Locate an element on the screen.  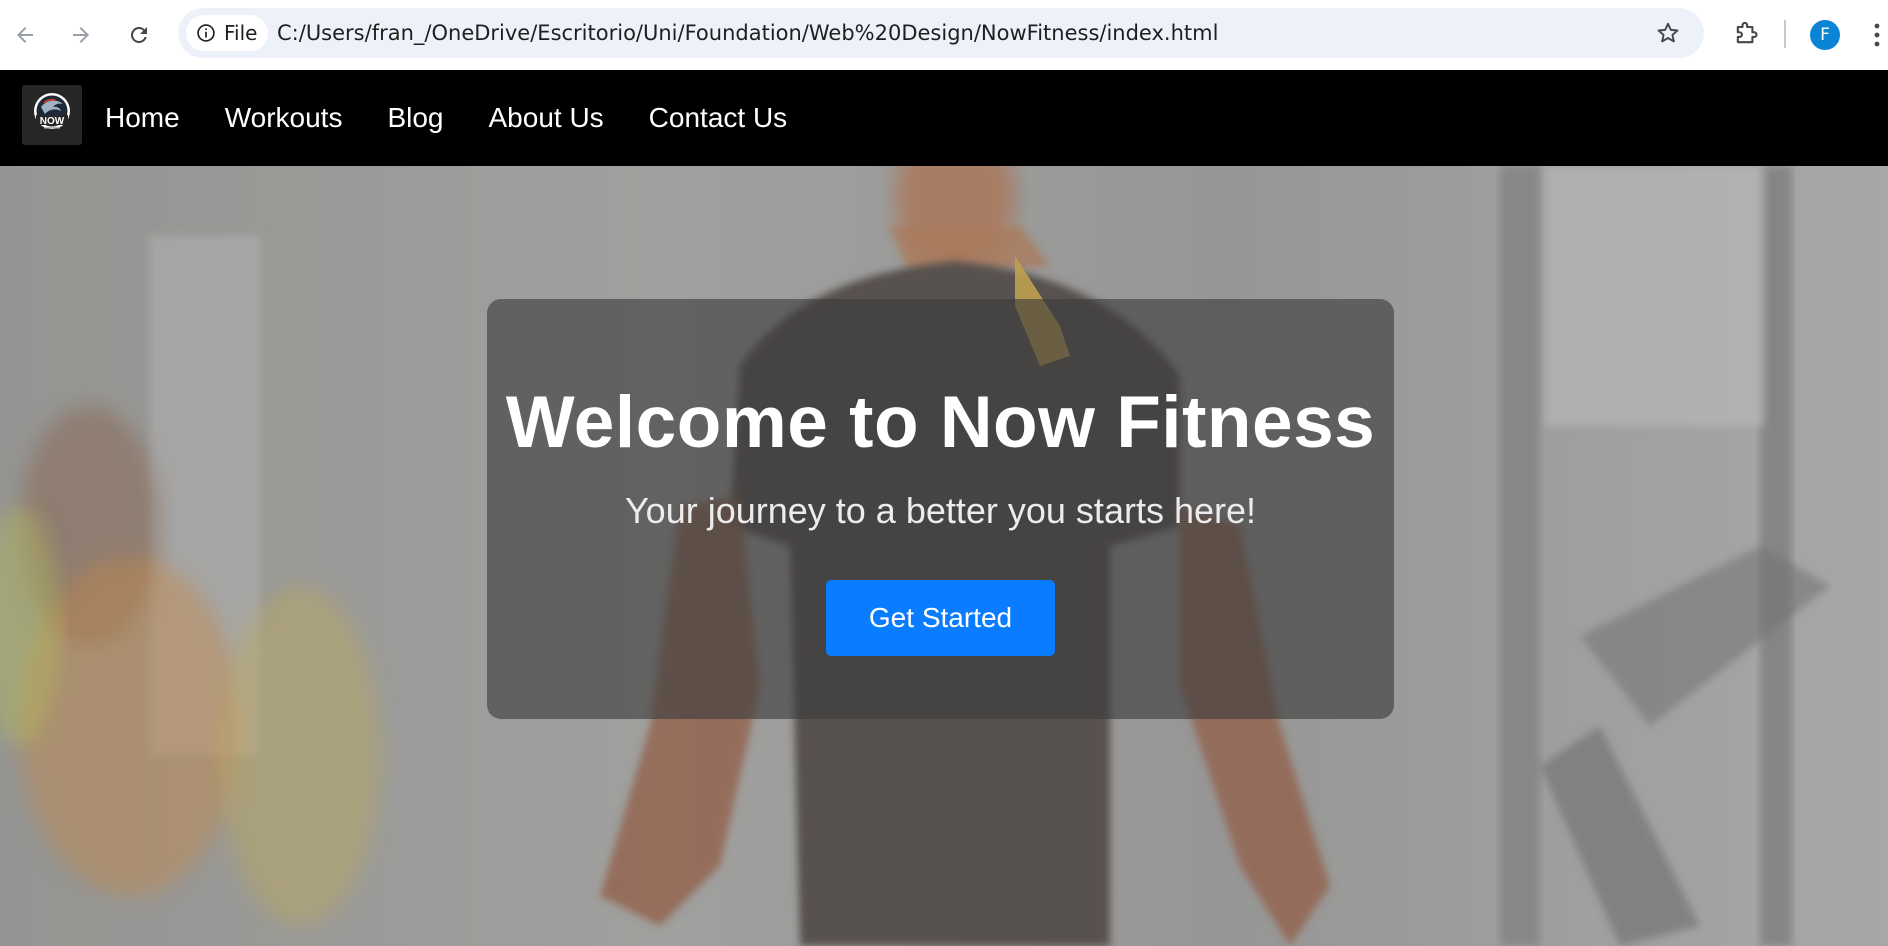
nav-home-link: Home is located at coordinates (142, 118).